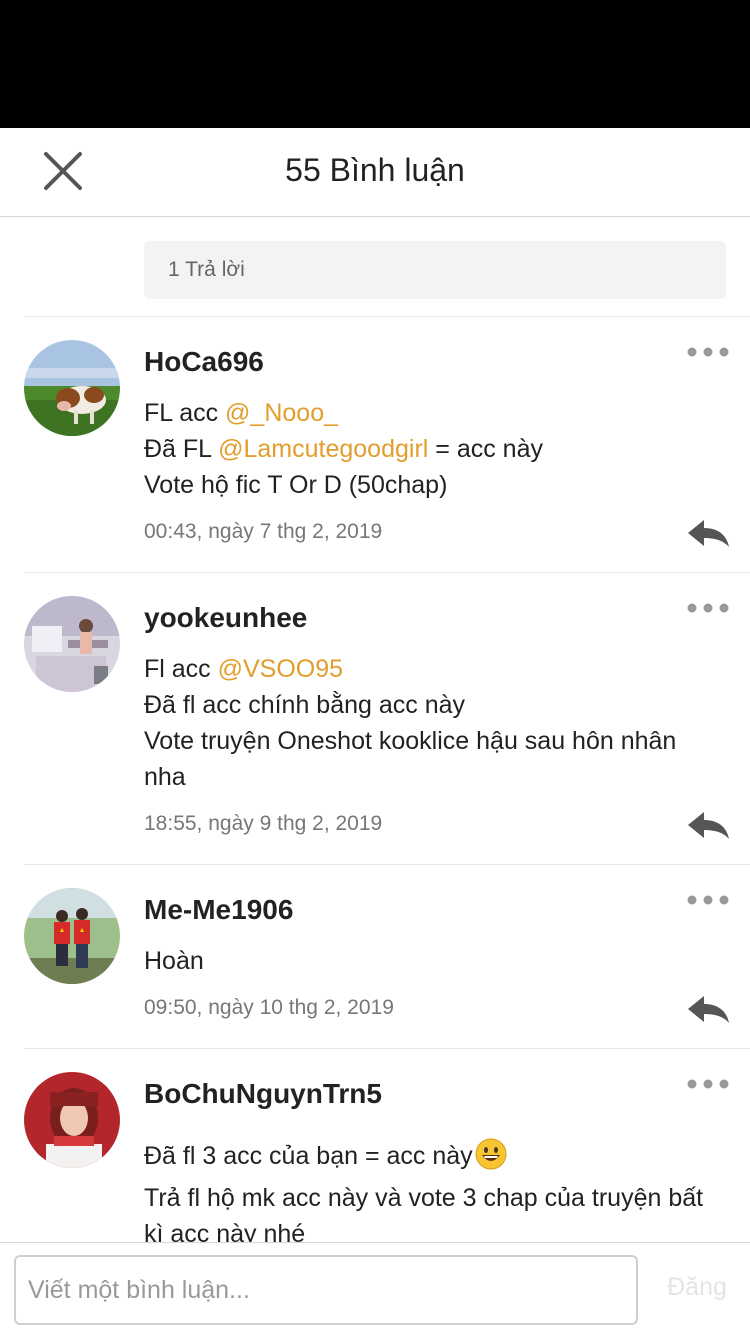  I want to click on mention-link: @Lamcutegoodgirl, so click(323, 449).